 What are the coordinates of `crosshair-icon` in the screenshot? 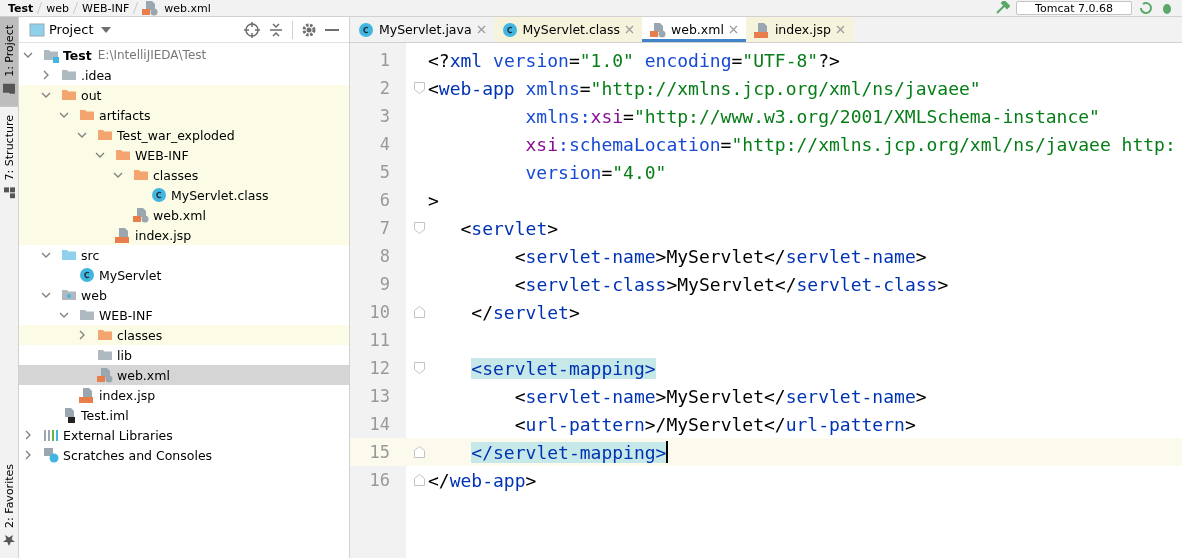 It's located at (252, 29).